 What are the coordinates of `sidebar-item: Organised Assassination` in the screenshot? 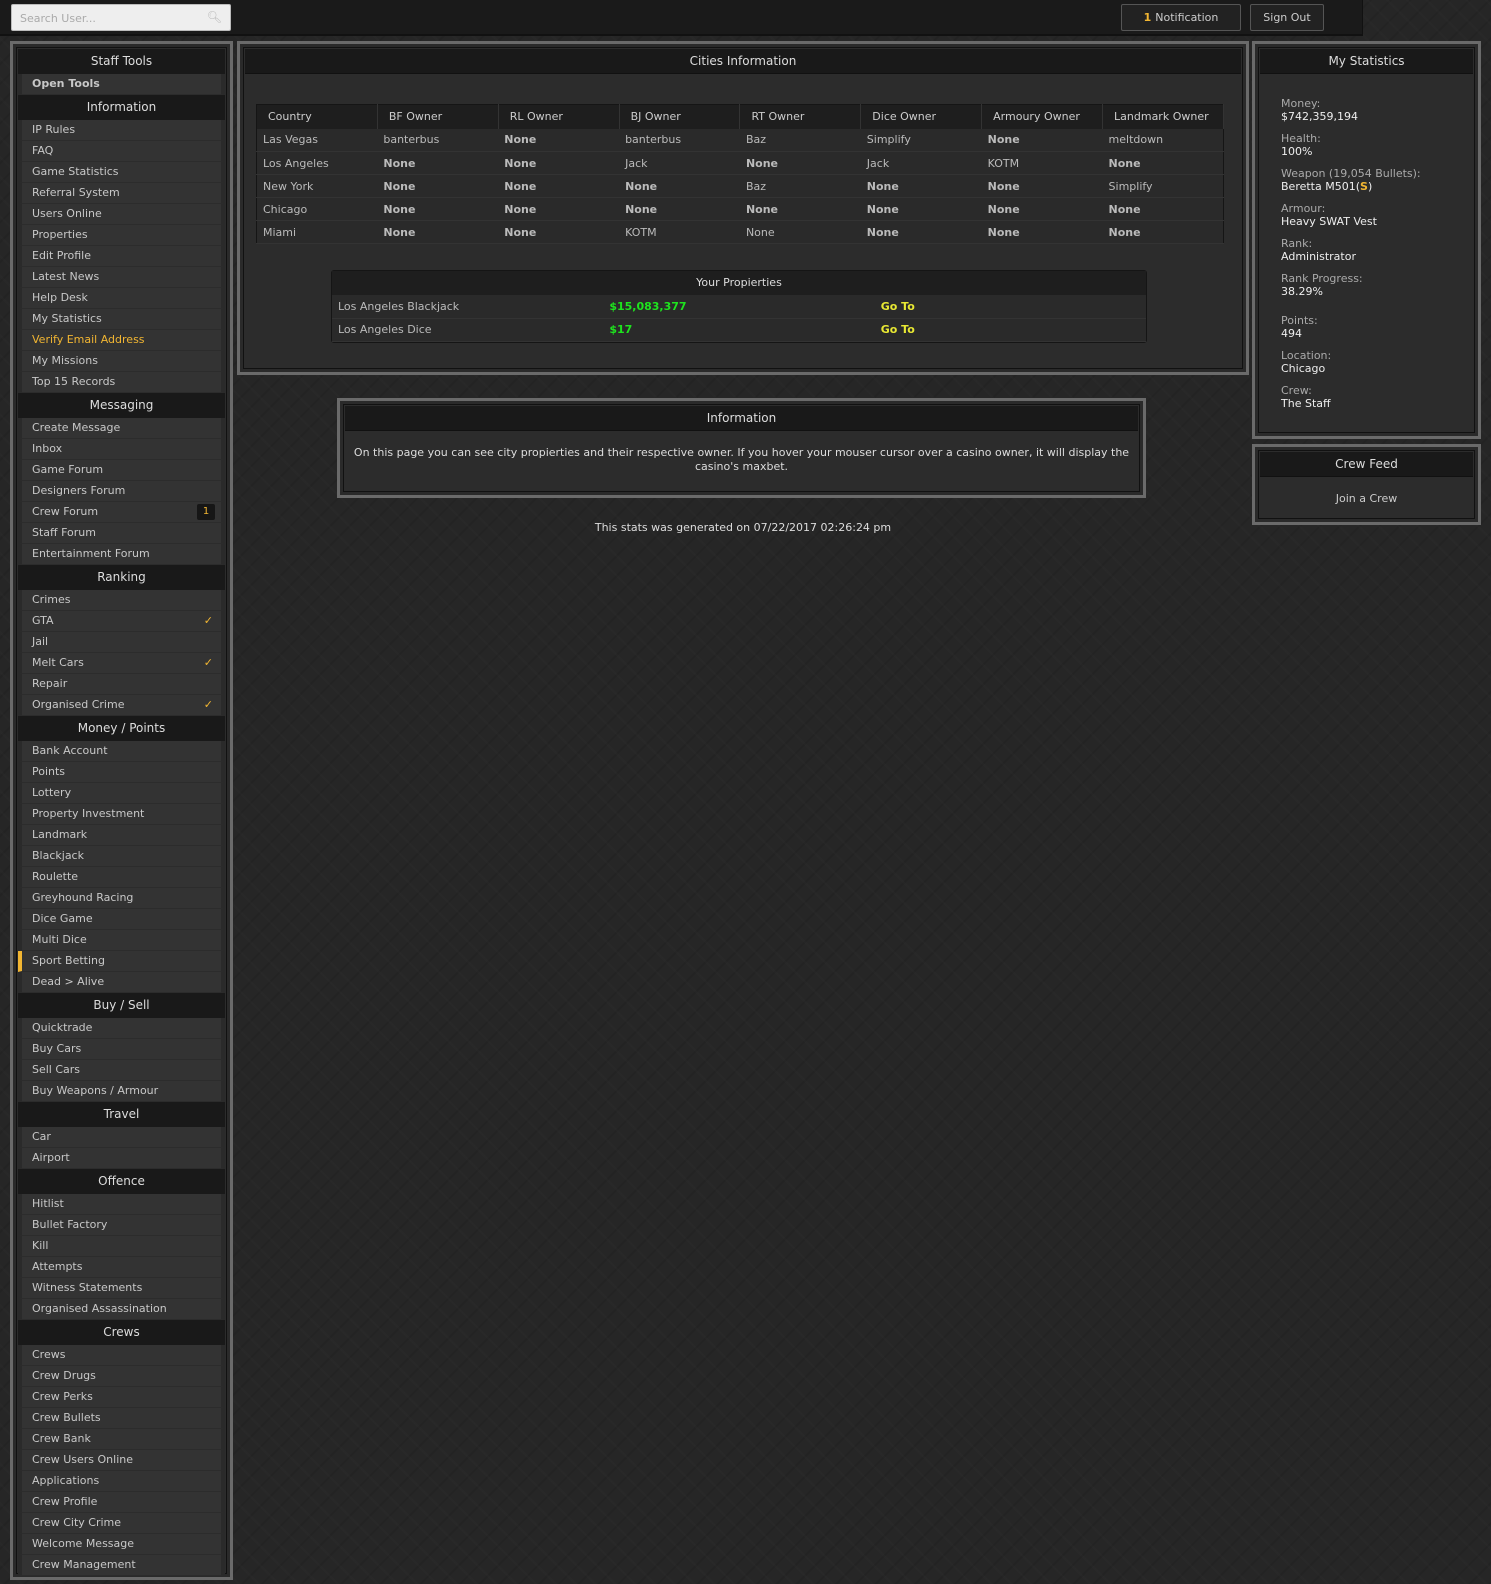 It's located at (121, 1309).